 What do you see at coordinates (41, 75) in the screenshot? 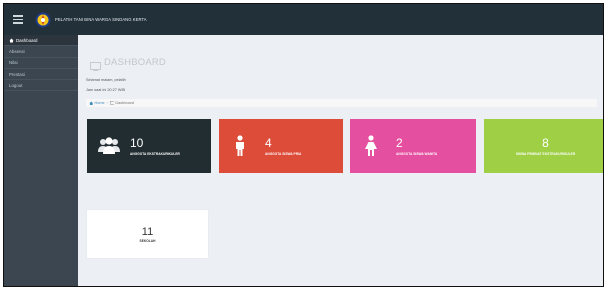
I see `sidebar-item-prestasi: Prestasi` at bounding box center [41, 75].